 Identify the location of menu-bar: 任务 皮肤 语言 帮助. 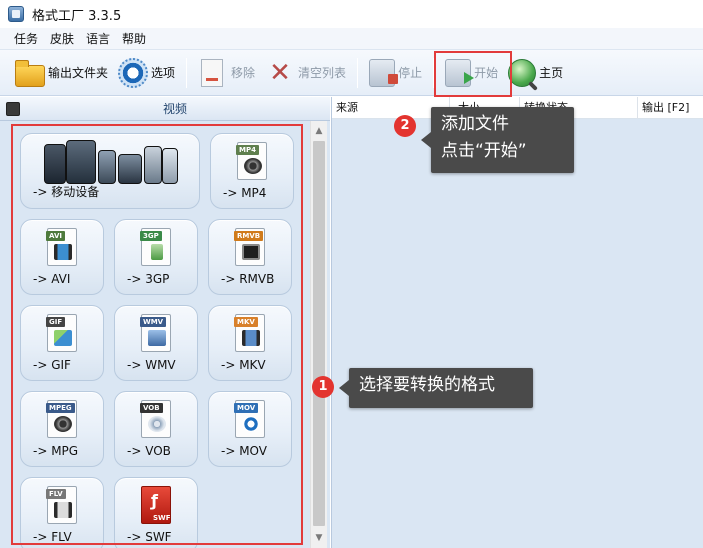
(351, 39).